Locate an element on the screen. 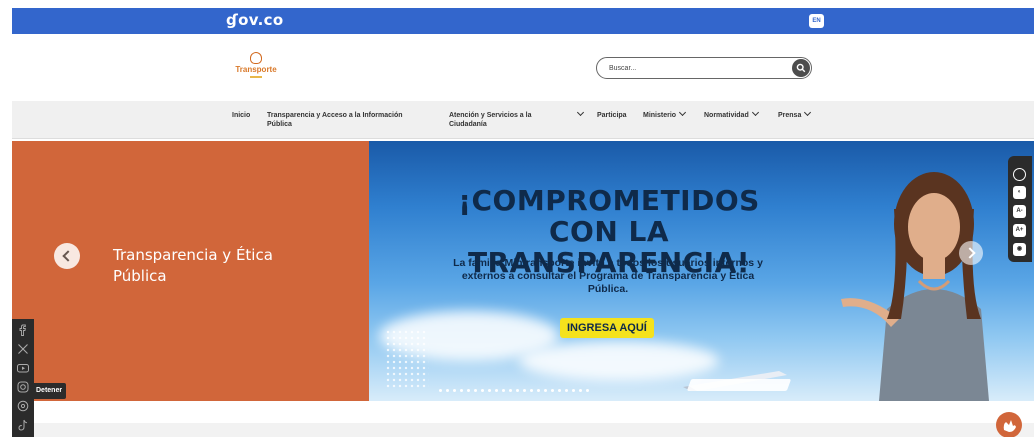  sign-language-button is located at coordinates (1009, 424).